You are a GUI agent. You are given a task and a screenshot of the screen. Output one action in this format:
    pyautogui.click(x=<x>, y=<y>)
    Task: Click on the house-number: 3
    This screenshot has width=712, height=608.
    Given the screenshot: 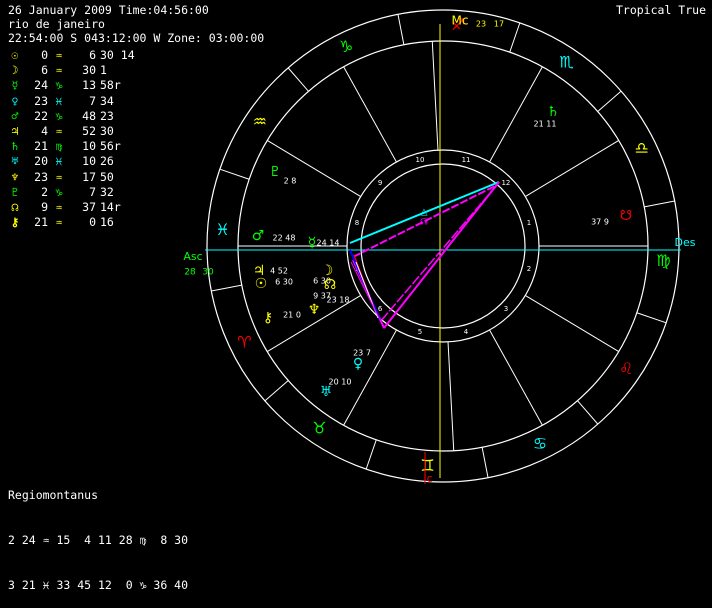 What is the action you would take?
    pyautogui.click(x=506, y=309)
    